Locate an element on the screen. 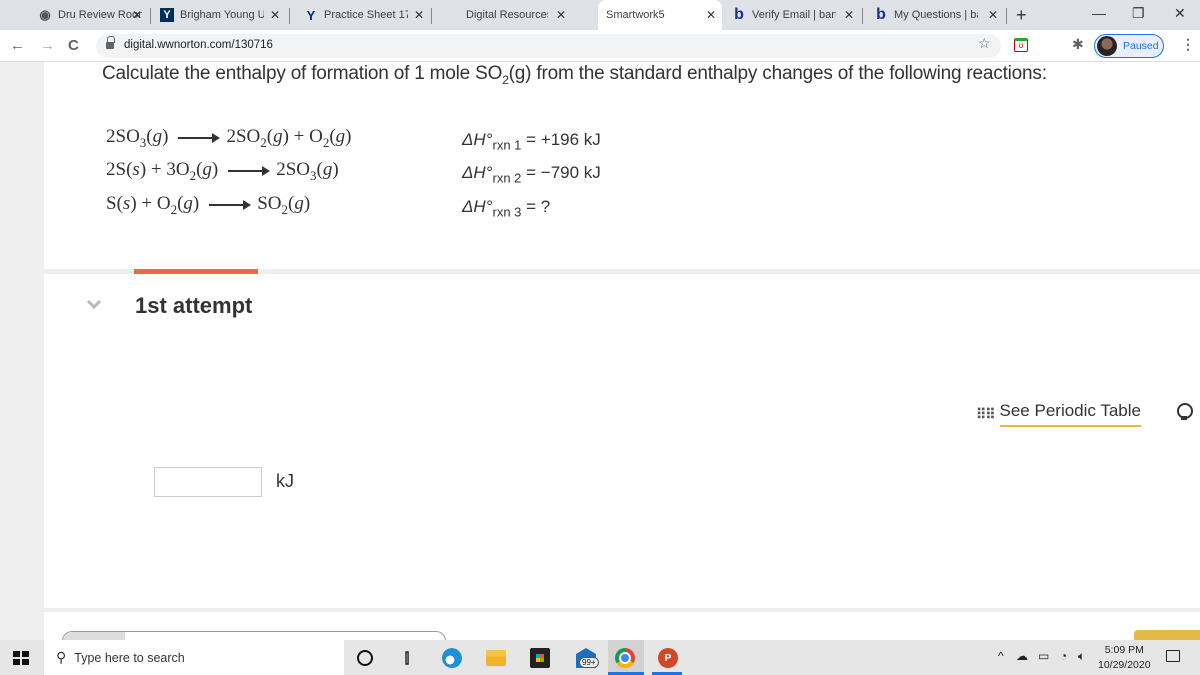 The width and height of the screenshot is (1200, 675). tab-label: My Questions | bar is located at coordinates (936, 15).